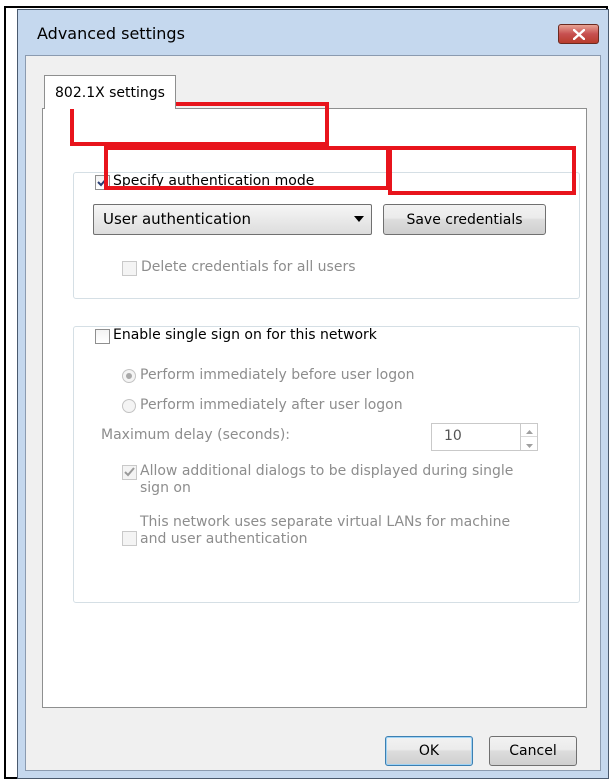  I want to click on radio-after-logon, so click(129, 406).